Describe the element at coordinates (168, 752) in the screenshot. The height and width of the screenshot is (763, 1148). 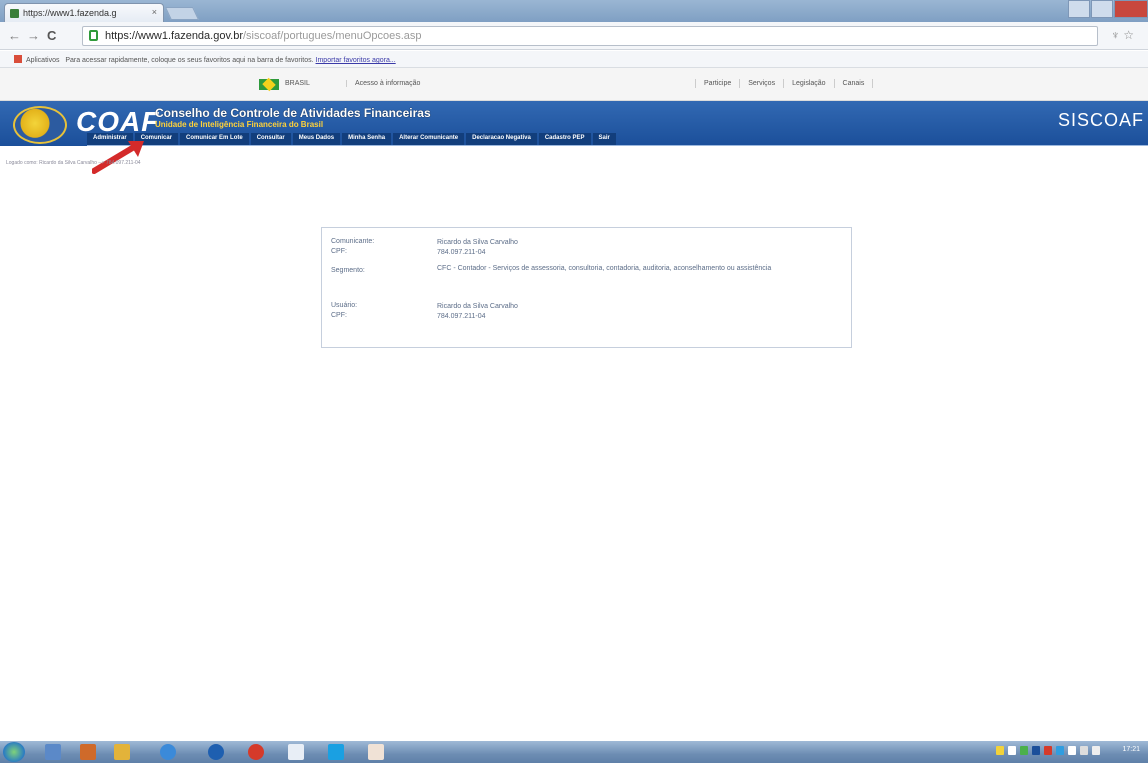
I see `internet-explorer-icon` at that location.